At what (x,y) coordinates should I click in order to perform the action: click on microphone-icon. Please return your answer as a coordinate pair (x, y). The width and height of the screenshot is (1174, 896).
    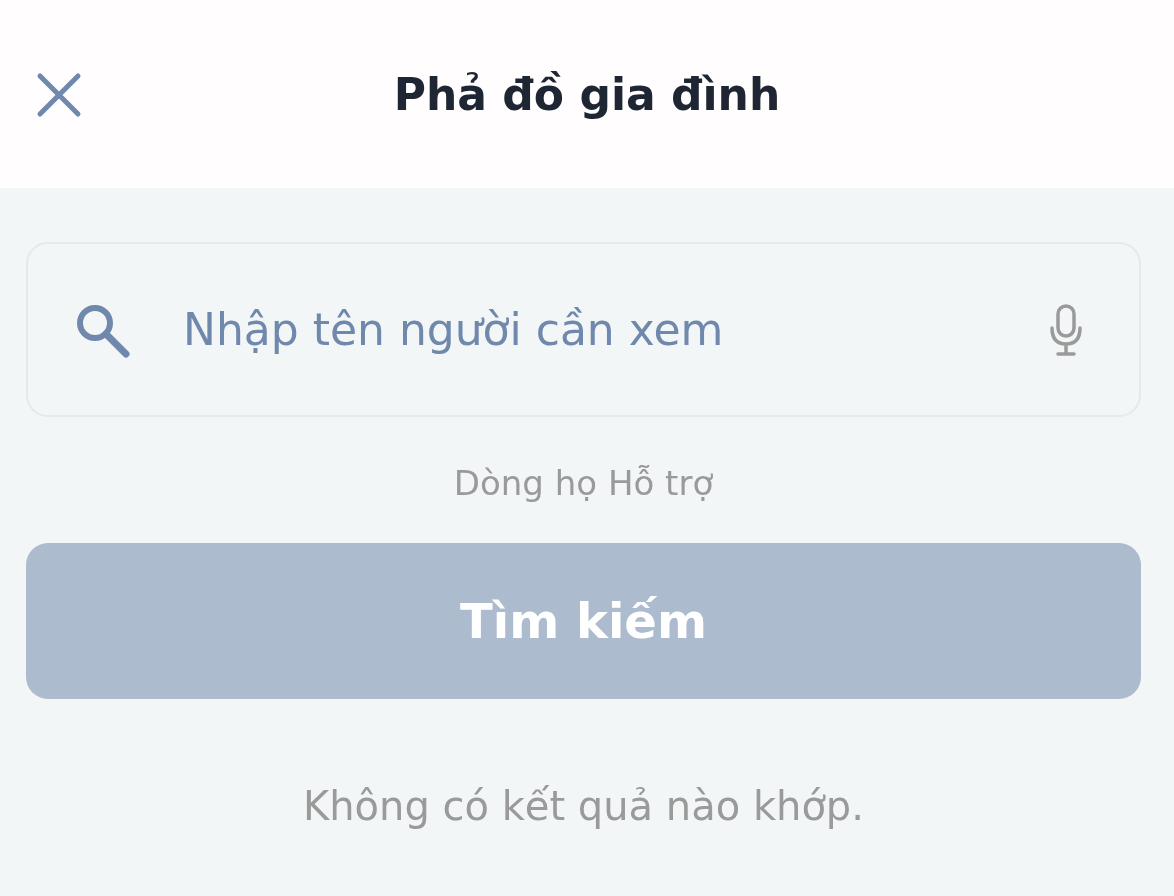
    Looking at the image, I should click on (1066, 329).